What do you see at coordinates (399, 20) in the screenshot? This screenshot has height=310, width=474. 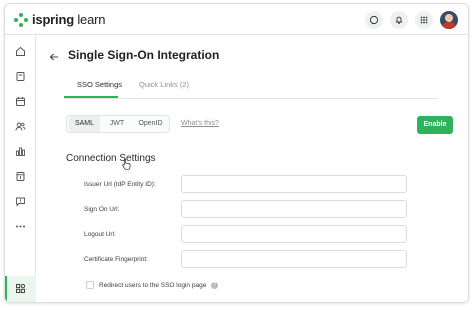 I see `notifications-bell-icon` at bounding box center [399, 20].